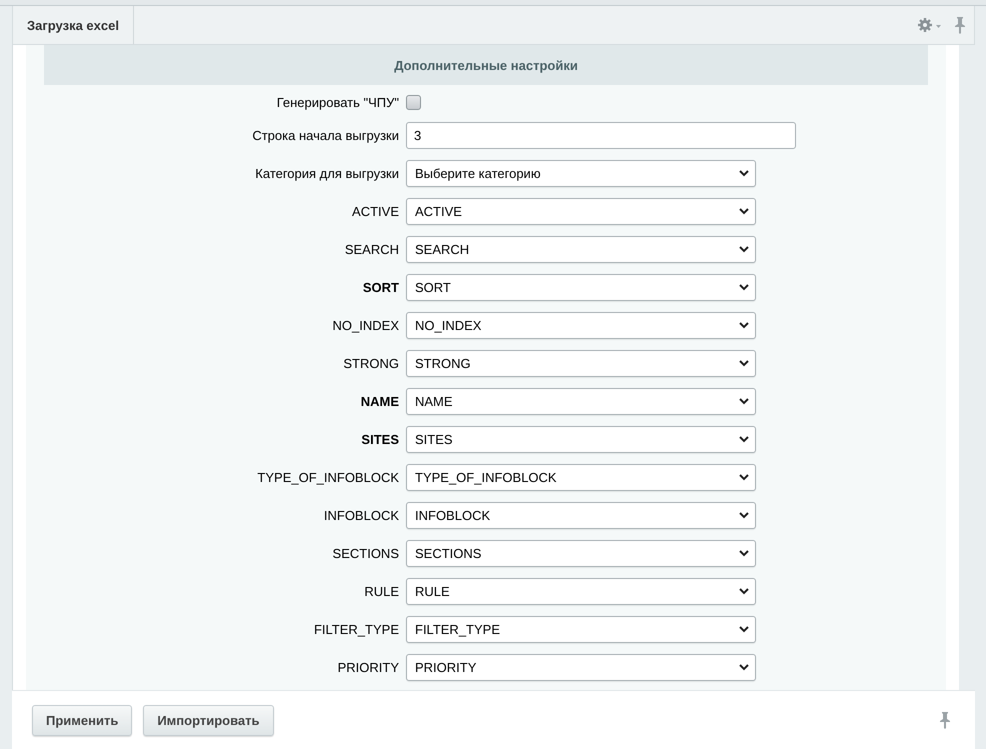 The height and width of the screenshot is (749, 986). I want to click on footer-button: Применить, so click(82, 720).